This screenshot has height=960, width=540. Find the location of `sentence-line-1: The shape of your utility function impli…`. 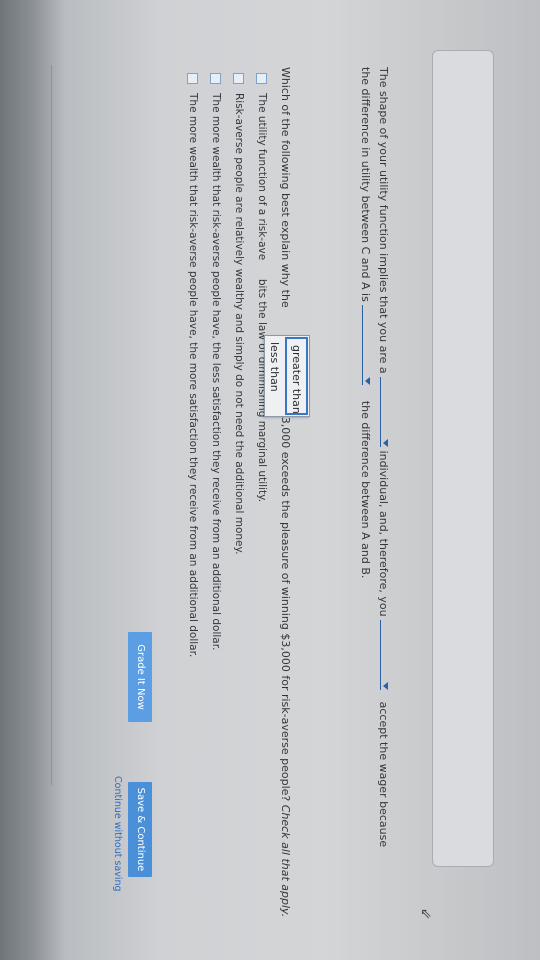

sentence-line-1: The shape of your utility function impli… is located at coordinates (383, 457).